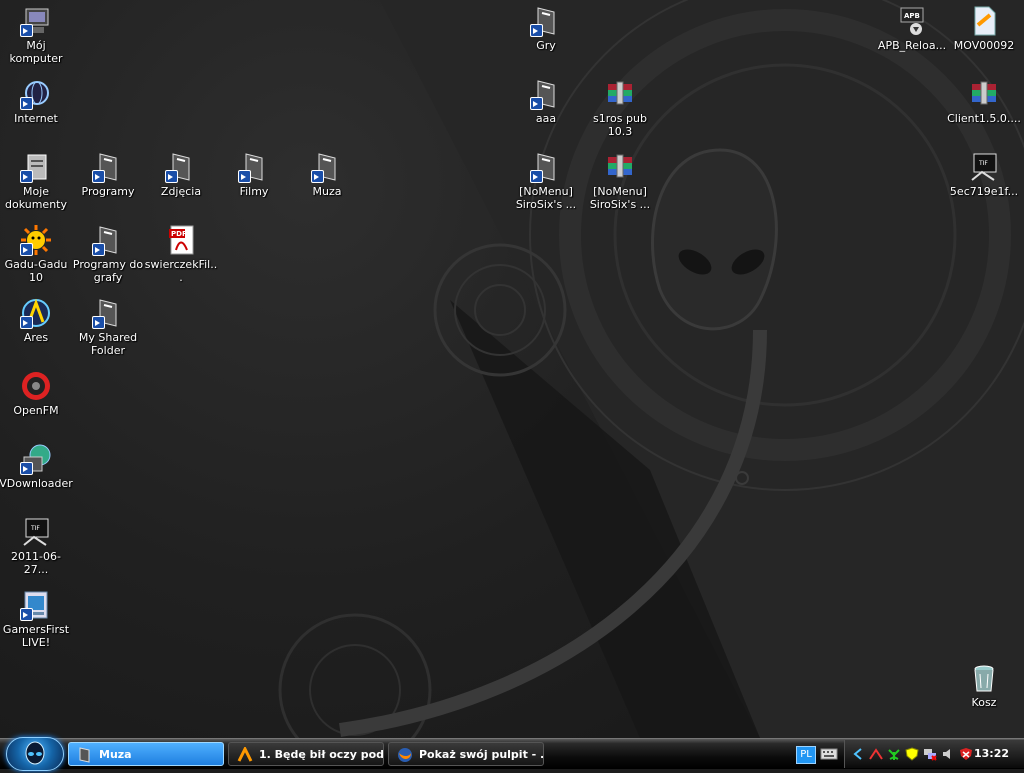 This screenshot has width=1024, height=773. What do you see at coordinates (115, 754) in the screenshot?
I see `task-label: Muza` at bounding box center [115, 754].